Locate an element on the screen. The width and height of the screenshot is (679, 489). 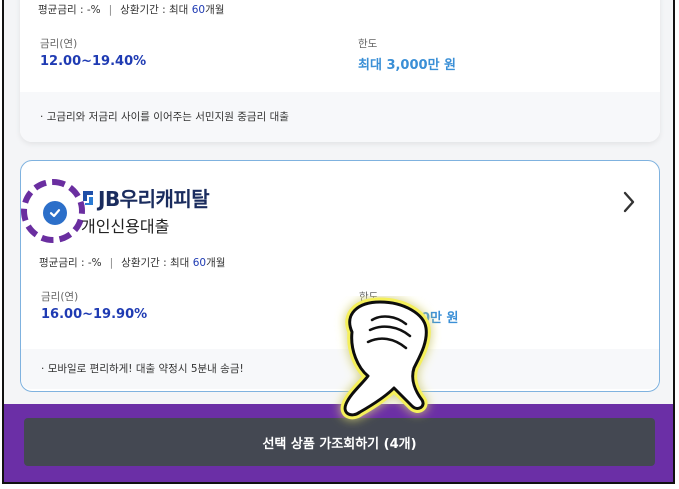
lender-name: JB우리캐피탈 is located at coordinates (154, 199).